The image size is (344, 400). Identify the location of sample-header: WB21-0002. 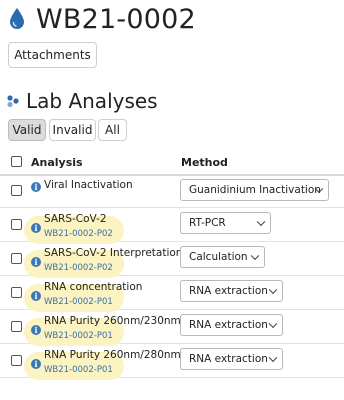
(102, 19).